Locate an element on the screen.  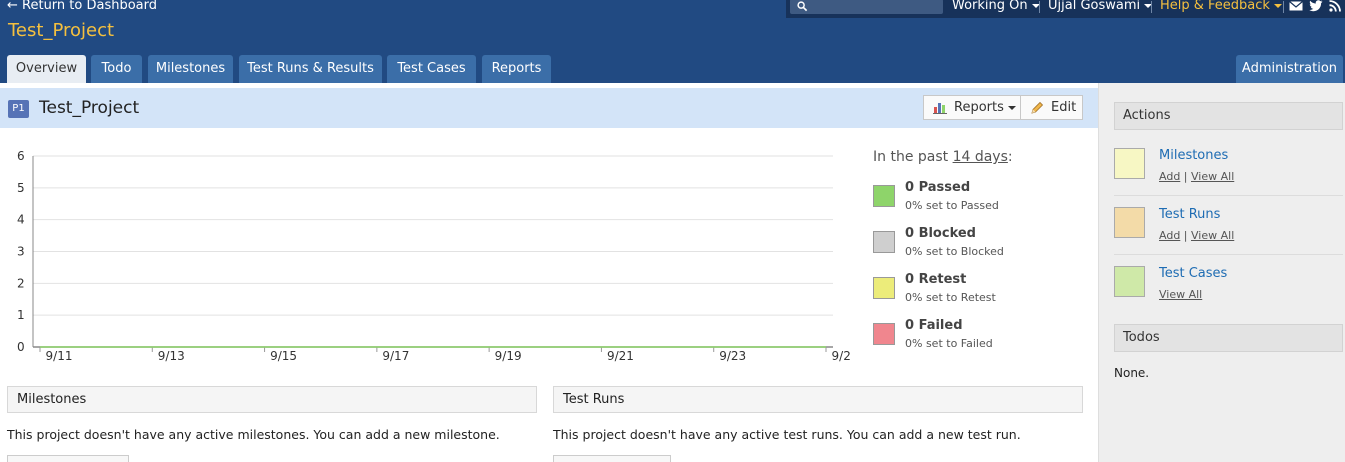
y-tick-label: 2 is located at coordinates (21, 283).